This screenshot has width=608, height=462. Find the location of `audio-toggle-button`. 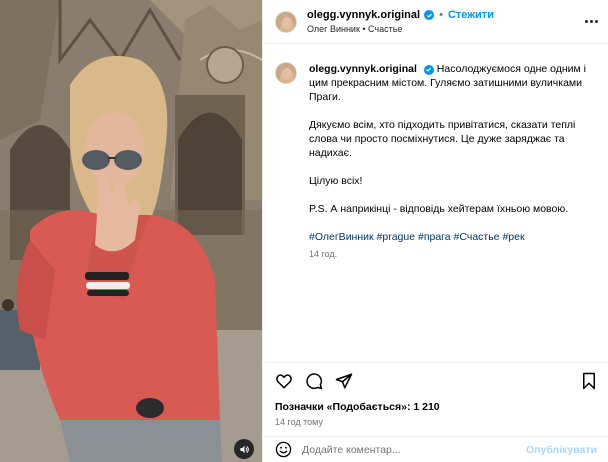

audio-toggle-button is located at coordinates (244, 449).